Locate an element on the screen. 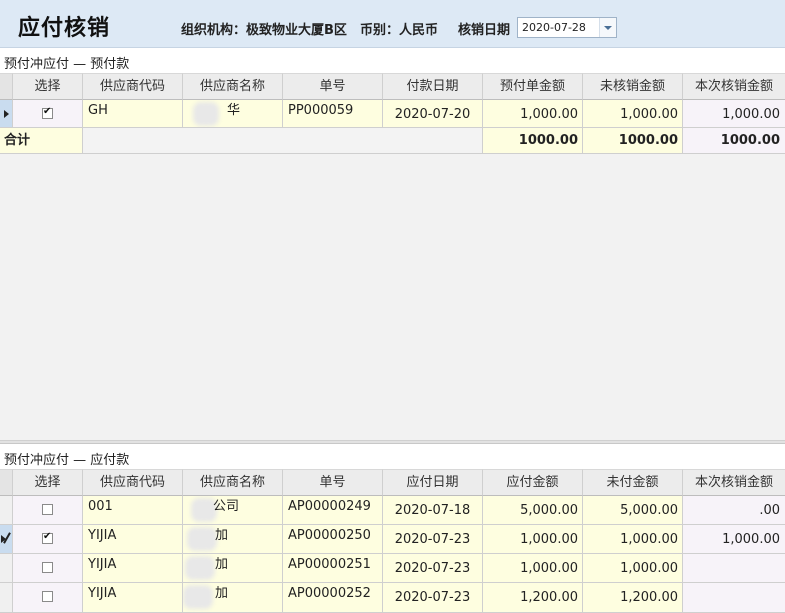 This screenshot has width=785, height=613. settle-date-picker: 2020-07-28 is located at coordinates (567, 27).